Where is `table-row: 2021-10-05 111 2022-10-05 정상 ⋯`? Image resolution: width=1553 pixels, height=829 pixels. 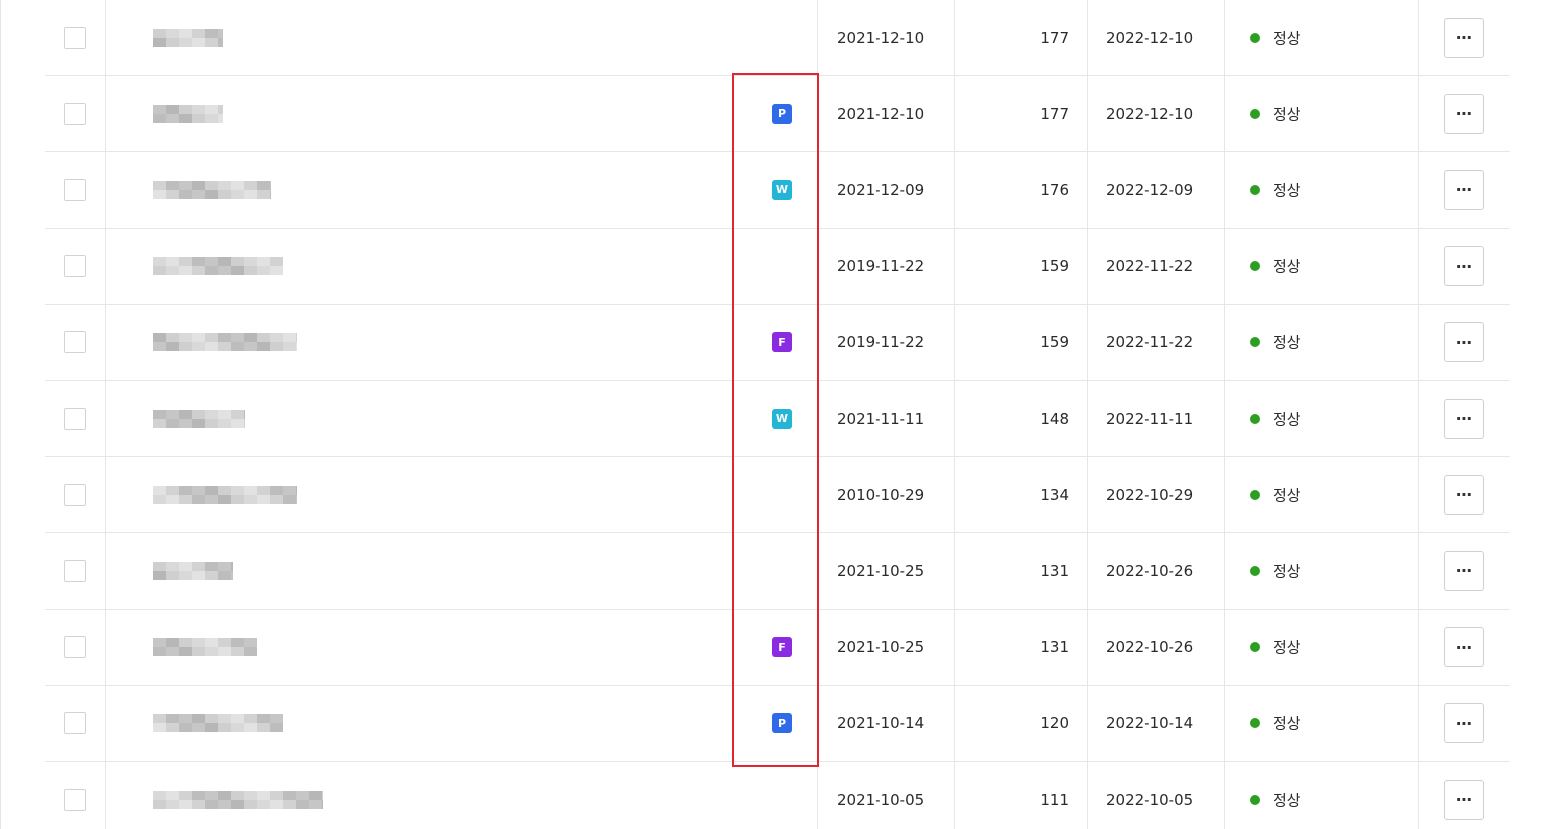
table-row: 2021-10-05 111 2022-10-05 정상 ⋯ is located at coordinates (777, 795).